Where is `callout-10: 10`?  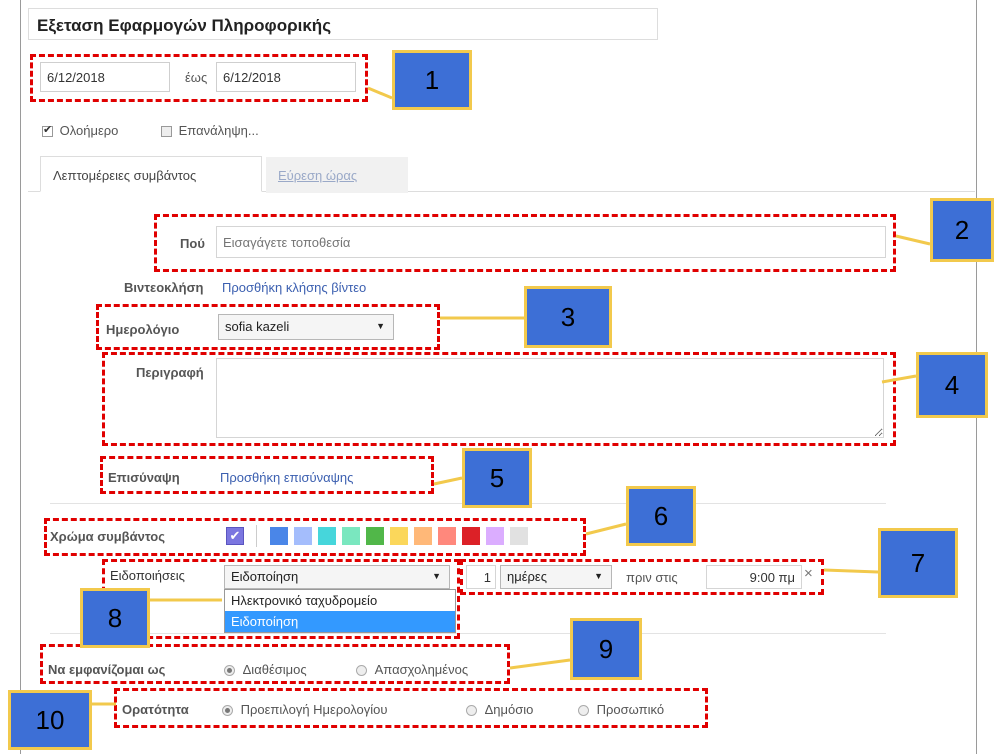 callout-10: 10 is located at coordinates (50, 720).